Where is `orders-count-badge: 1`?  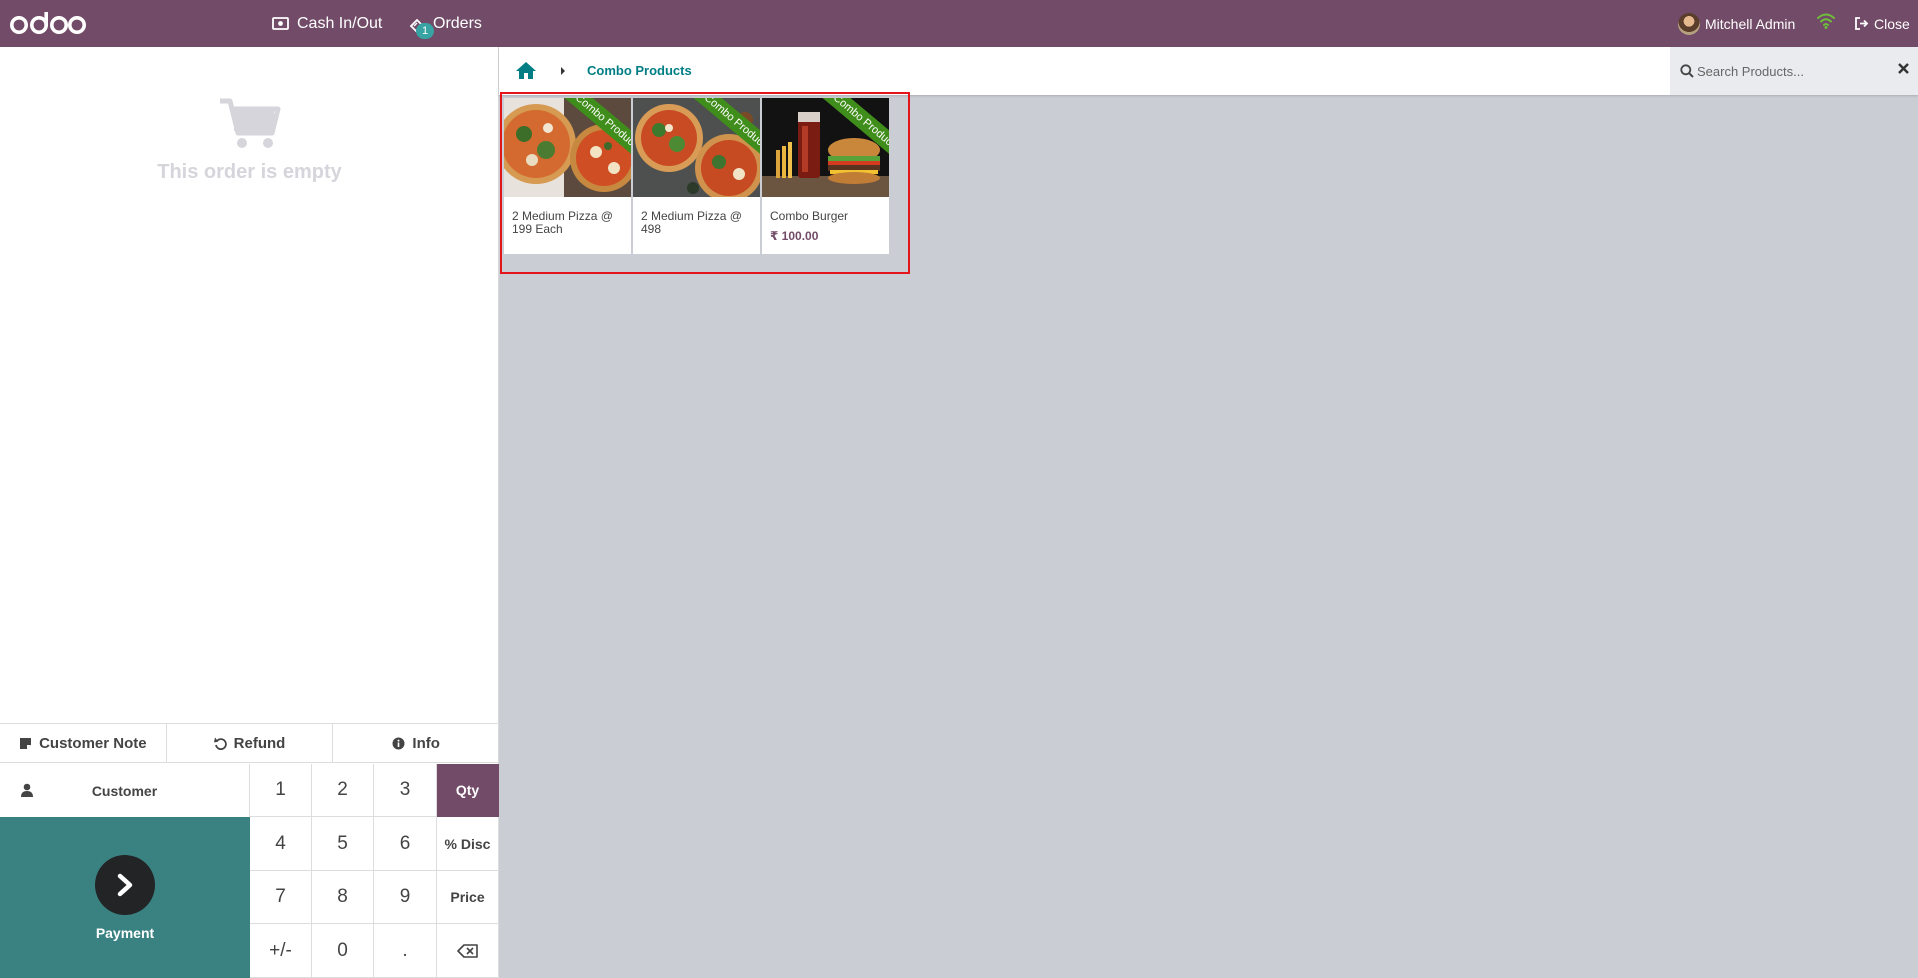
orders-count-badge: 1 is located at coordinates (425, 30).